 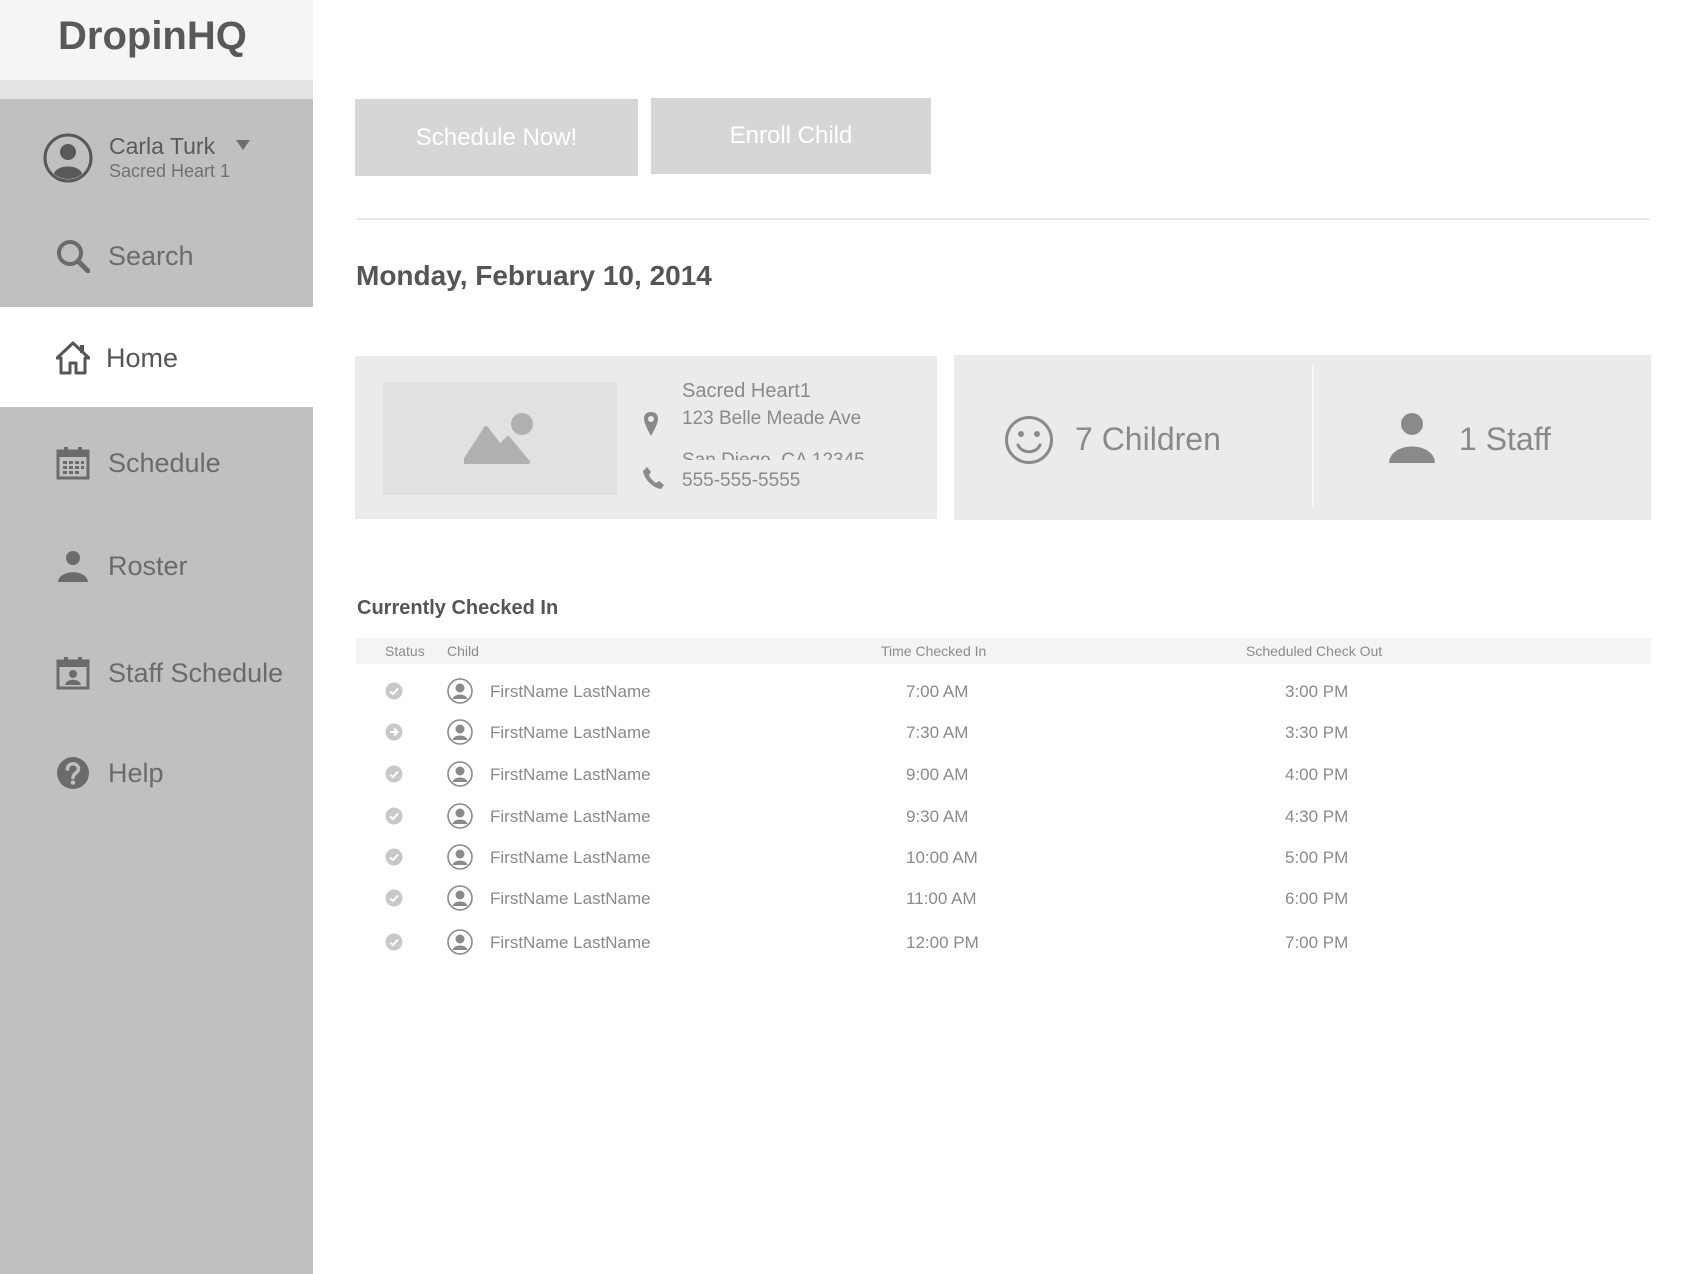 What do you see at coordinates (1003, 898) in the screenshot?
I see `table-row: FirstName LastName 11:00 AM 6:00 PM` at bounding box center [1003, 898].